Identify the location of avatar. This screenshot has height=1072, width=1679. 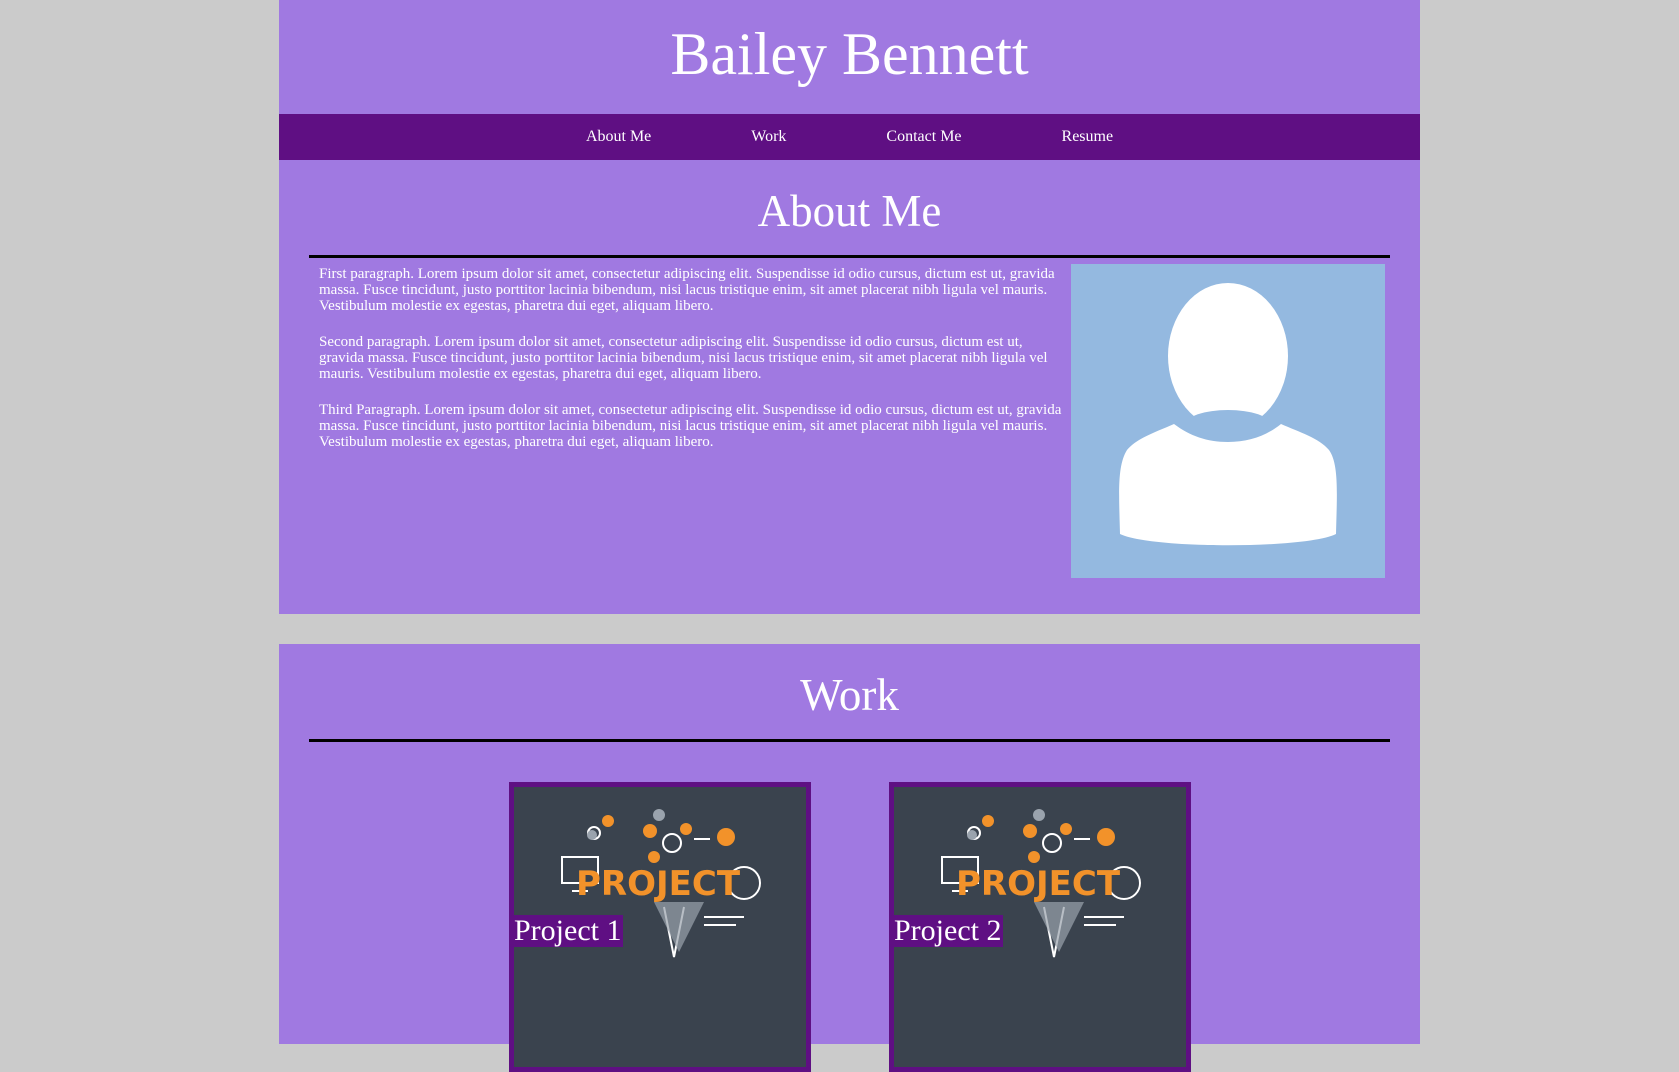
(1228, 421).